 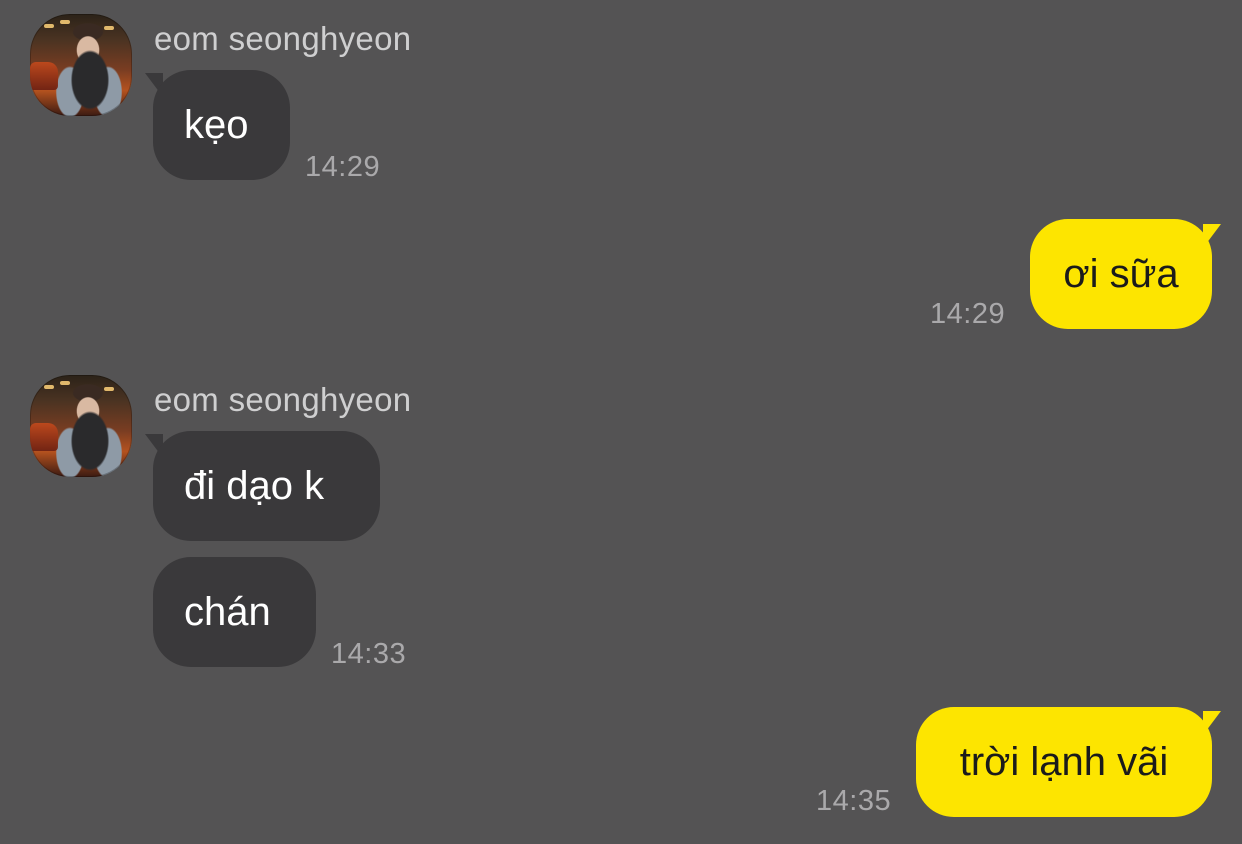 I want to click on message-bubble-outgoing: trời lạnh vãi, so click(x=1064, y=762).